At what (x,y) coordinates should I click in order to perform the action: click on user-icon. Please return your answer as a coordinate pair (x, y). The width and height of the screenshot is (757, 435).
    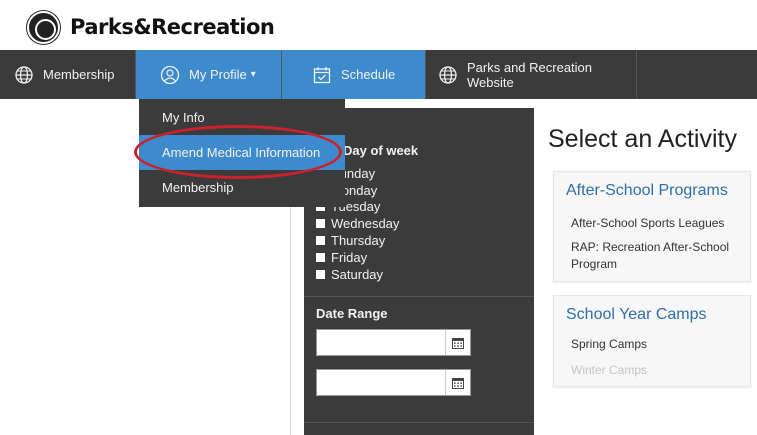
    Looking at the image, I should click on (170, 75).